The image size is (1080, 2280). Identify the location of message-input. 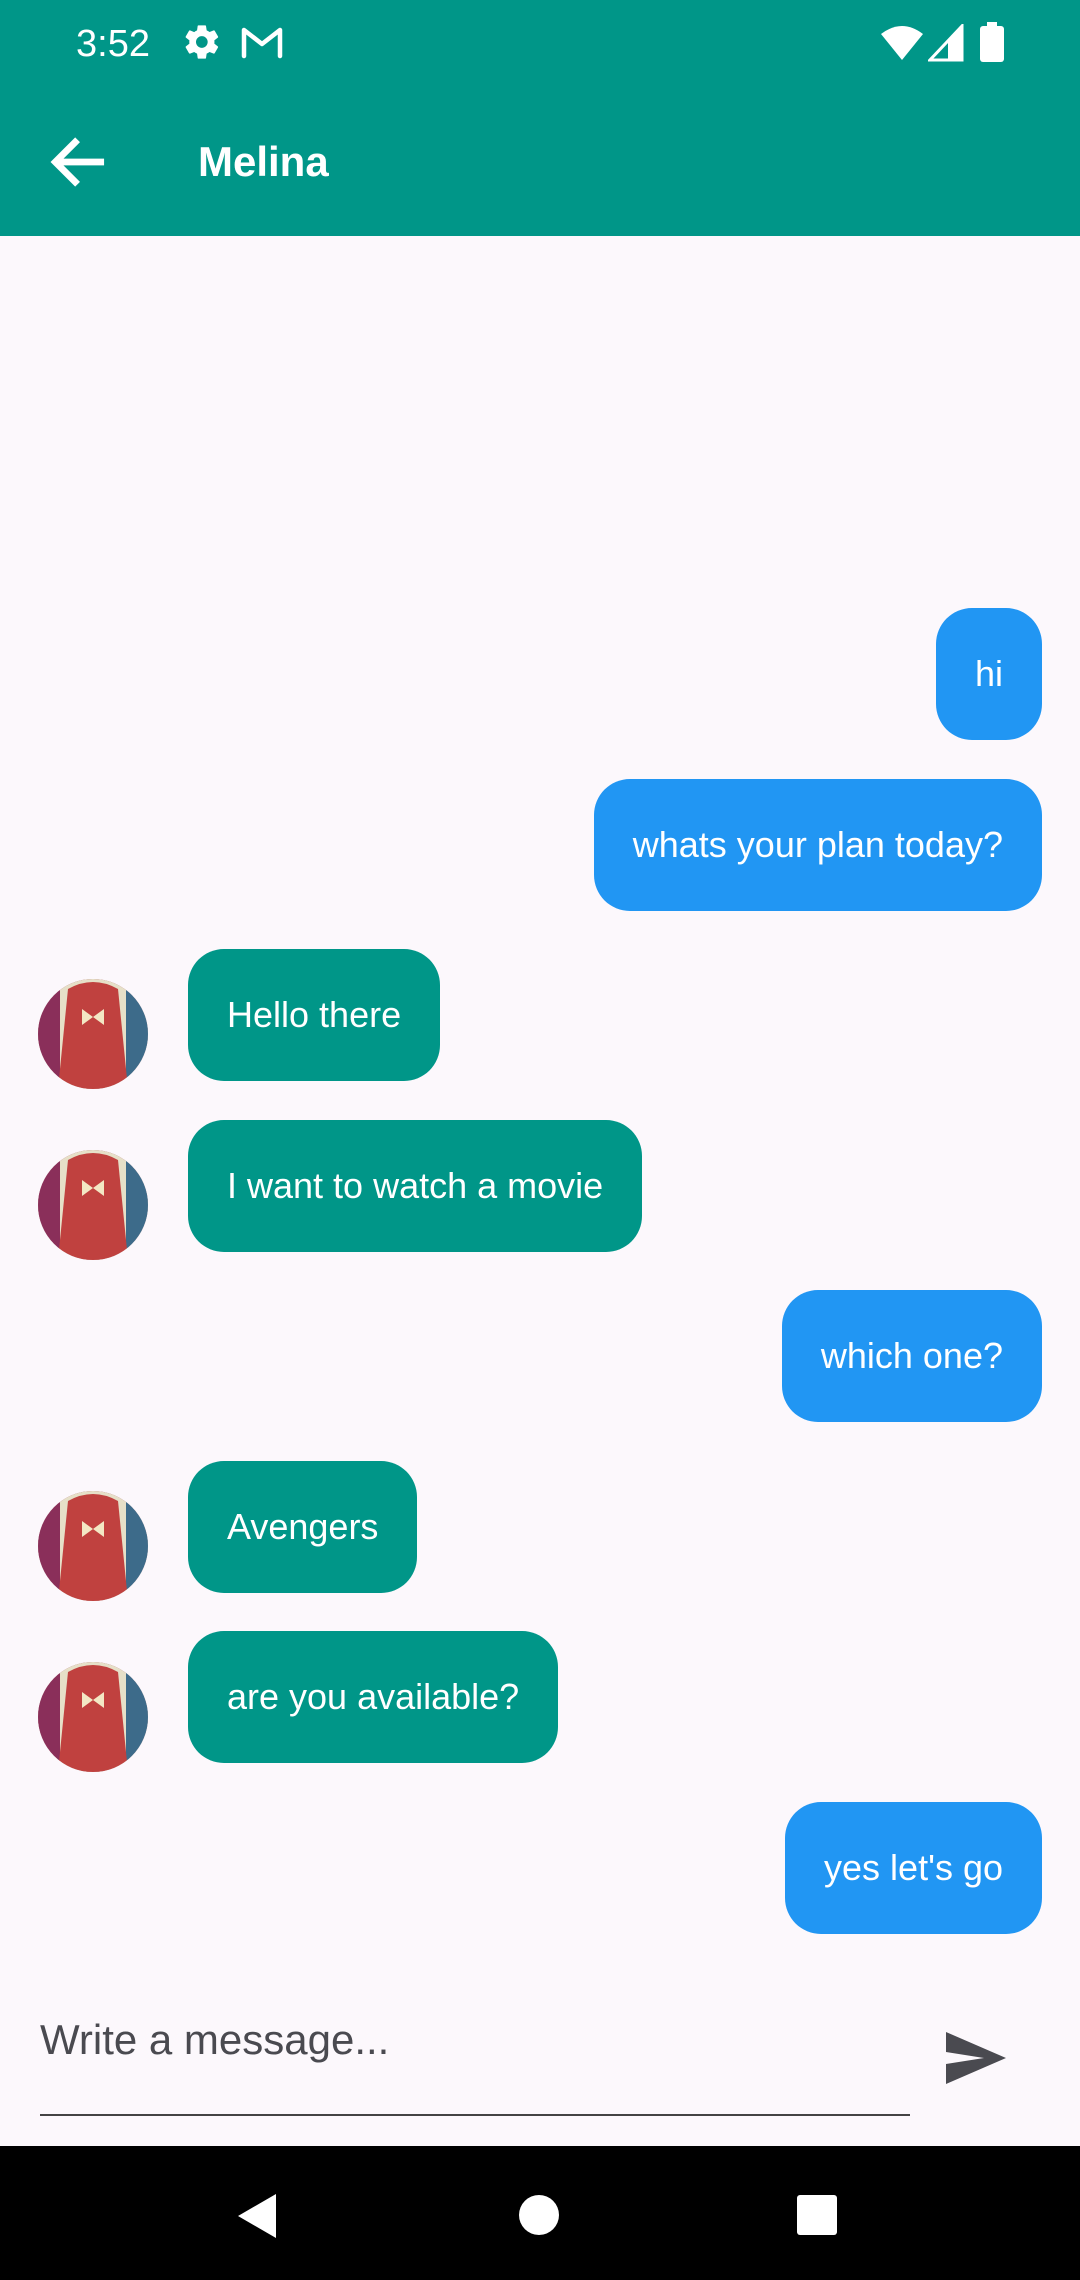
(475, 2041).